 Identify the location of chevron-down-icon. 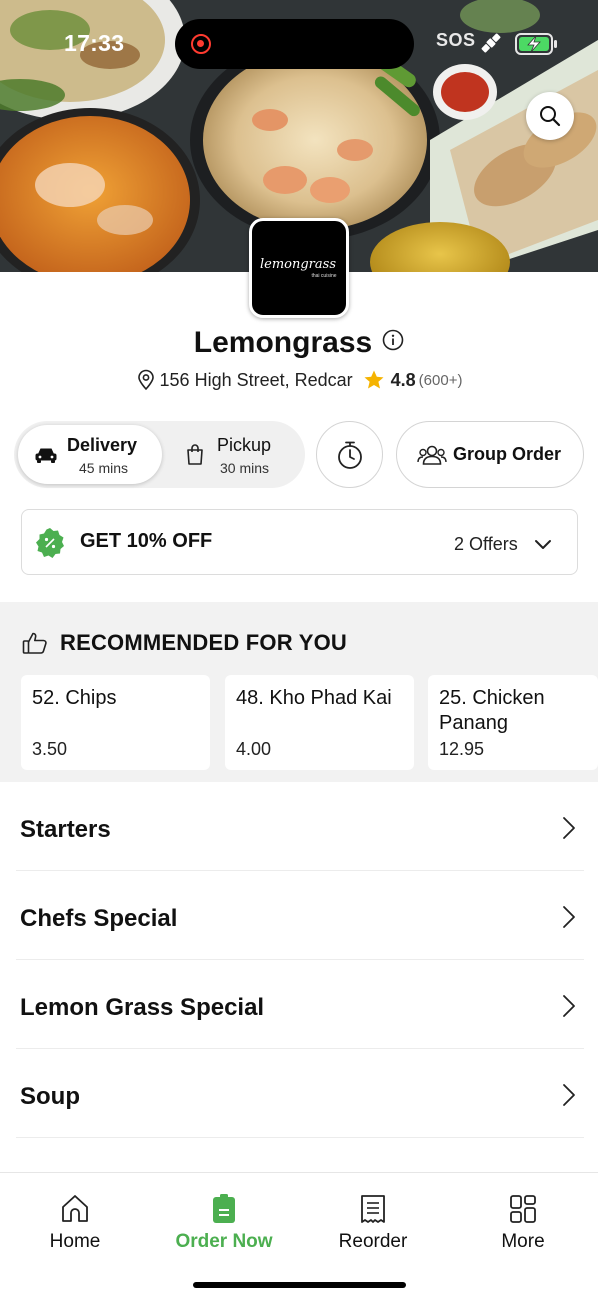
(543, 544).